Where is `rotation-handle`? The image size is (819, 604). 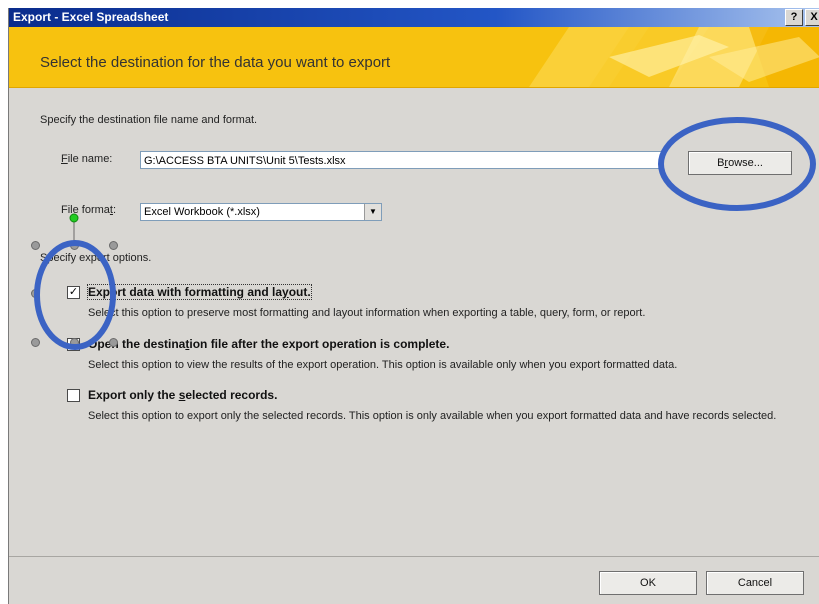
rotation-handle is located at coordinates (74, 218).